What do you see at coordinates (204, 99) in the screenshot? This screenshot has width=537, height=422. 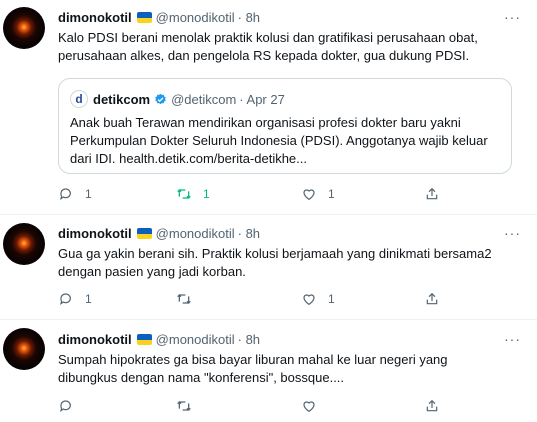 I see `quoted-author-handle: @detikcom` at bounding box center [204, 99].